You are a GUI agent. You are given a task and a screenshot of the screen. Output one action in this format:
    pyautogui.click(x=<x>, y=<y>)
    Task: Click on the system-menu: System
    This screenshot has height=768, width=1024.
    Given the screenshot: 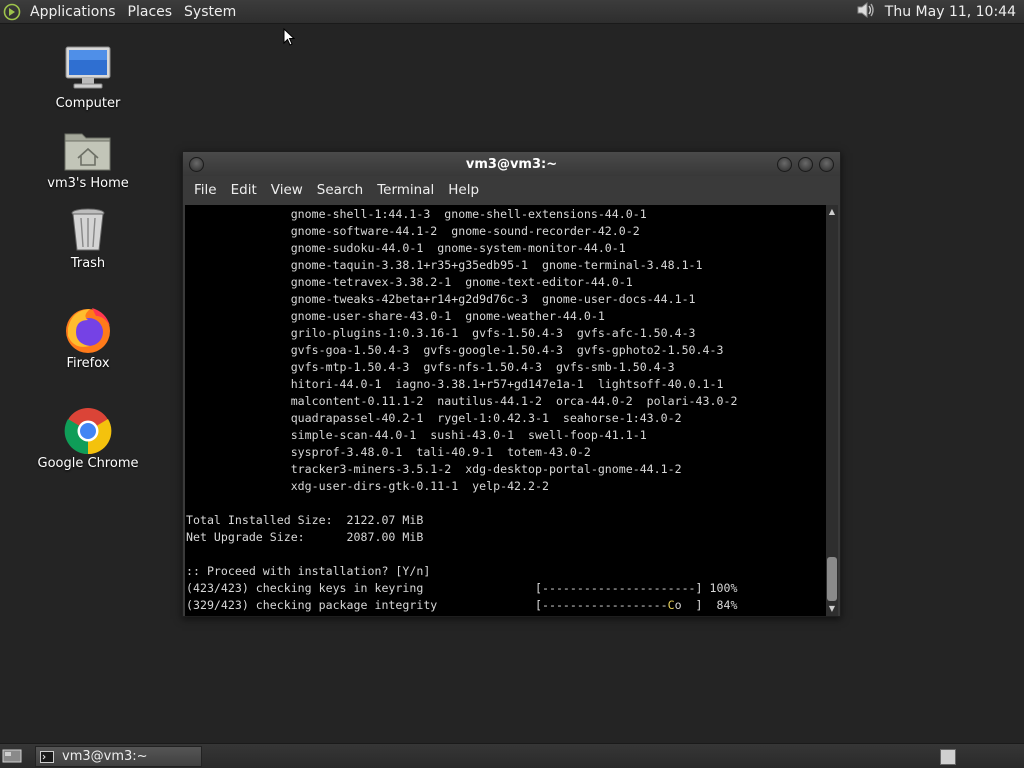 What is the action you would take?
    pyautogui.click(x=210, y=12)
    